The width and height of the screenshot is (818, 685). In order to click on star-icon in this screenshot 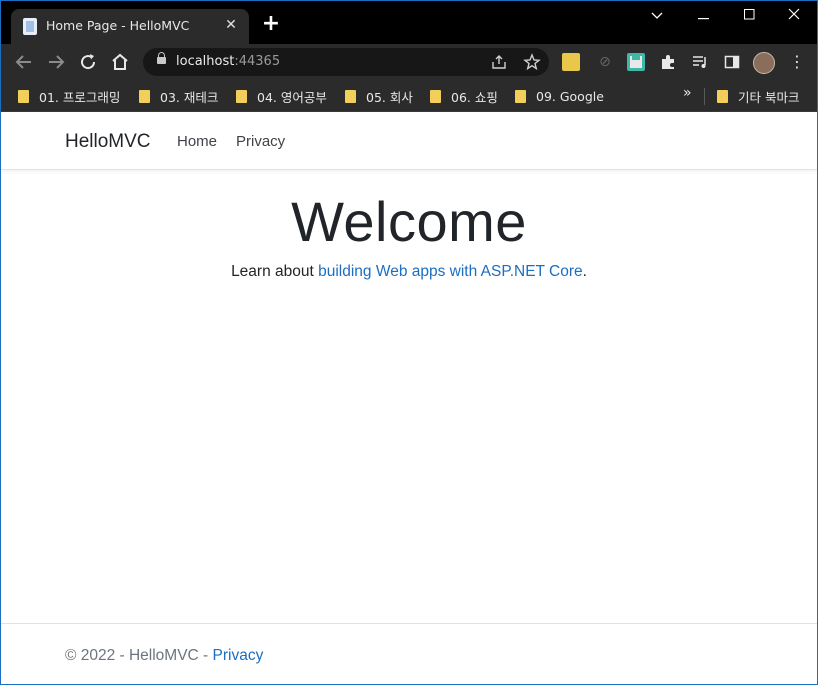, I will do `click(532, 64)`.